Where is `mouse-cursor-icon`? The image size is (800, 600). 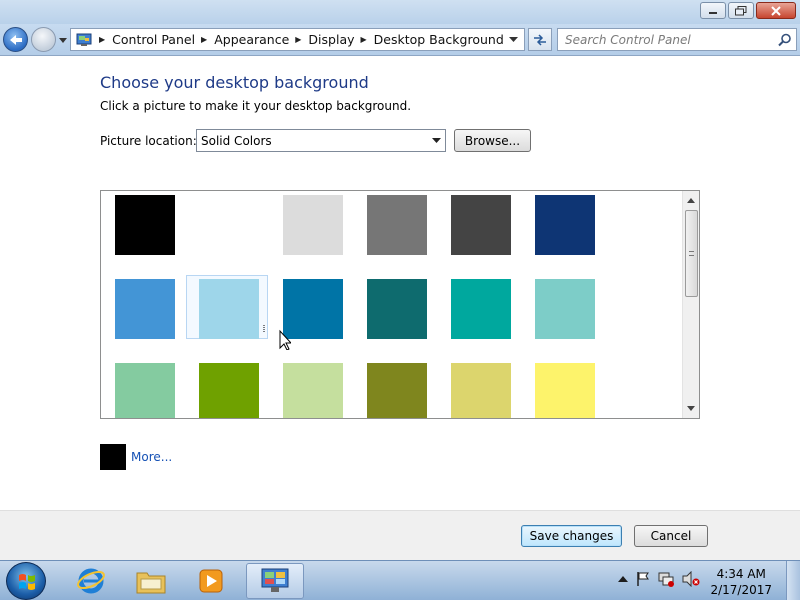
mouse-cursor-icon is located at coordinates (277, 337).